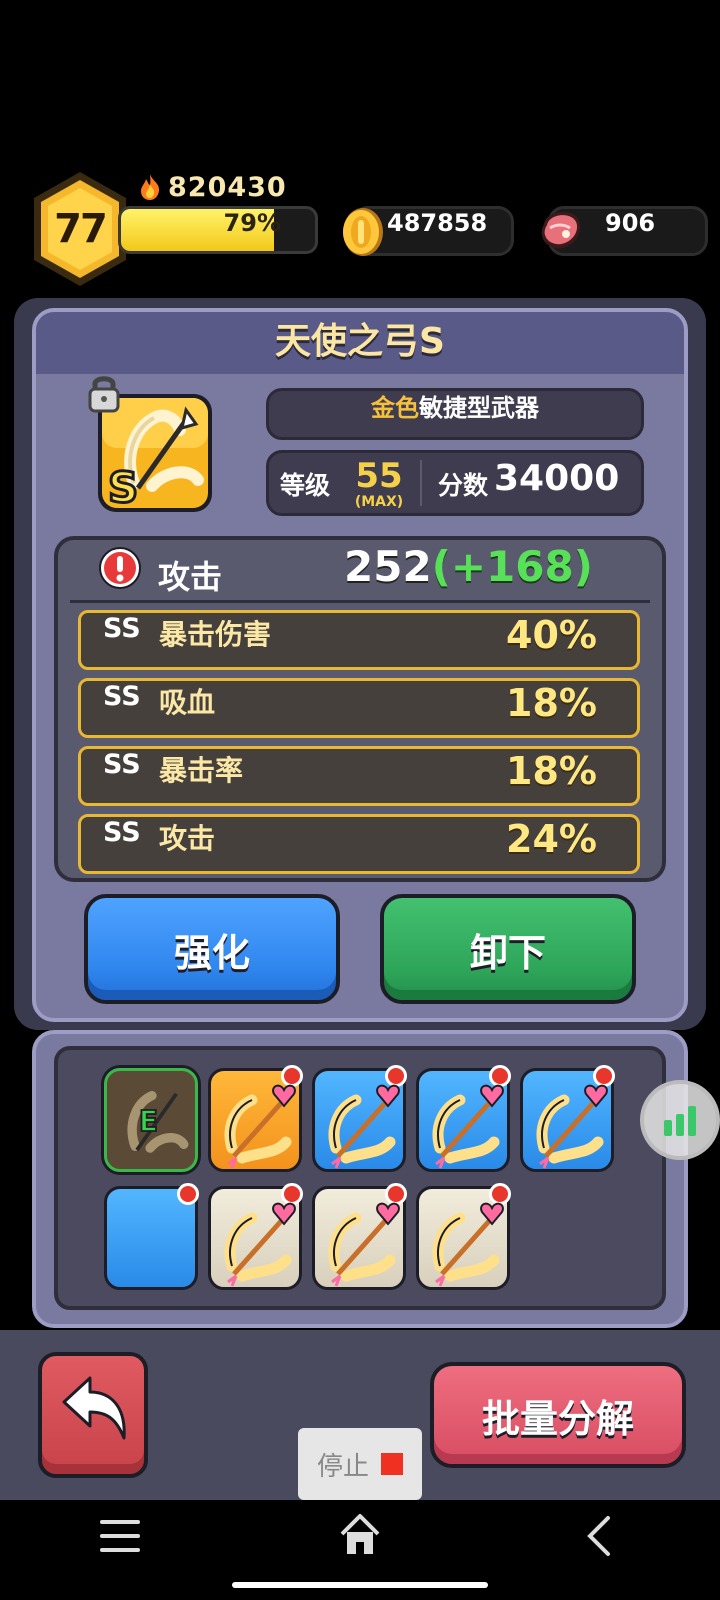 This screenshot has height=1600, width=720. Describe the element at coordinates (630, 223) in the screenshot. I see `meat-value: 906` at that location.